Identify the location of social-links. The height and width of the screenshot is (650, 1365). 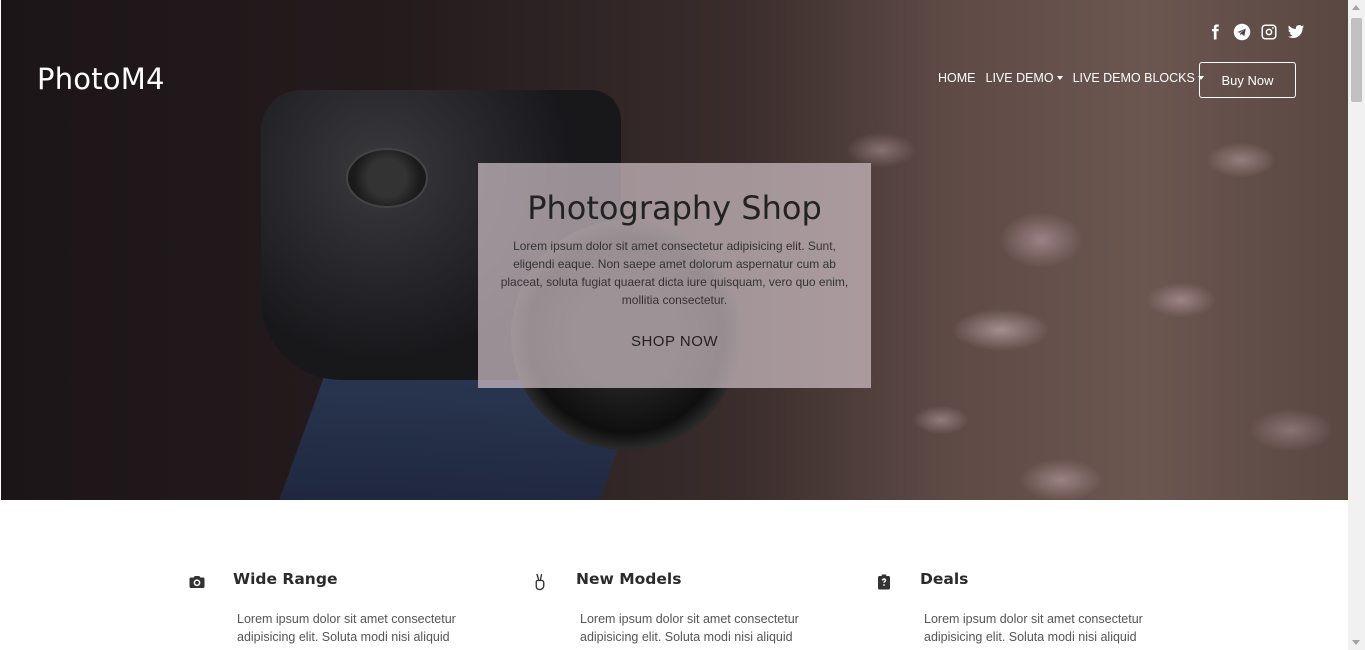
(1255, 31).